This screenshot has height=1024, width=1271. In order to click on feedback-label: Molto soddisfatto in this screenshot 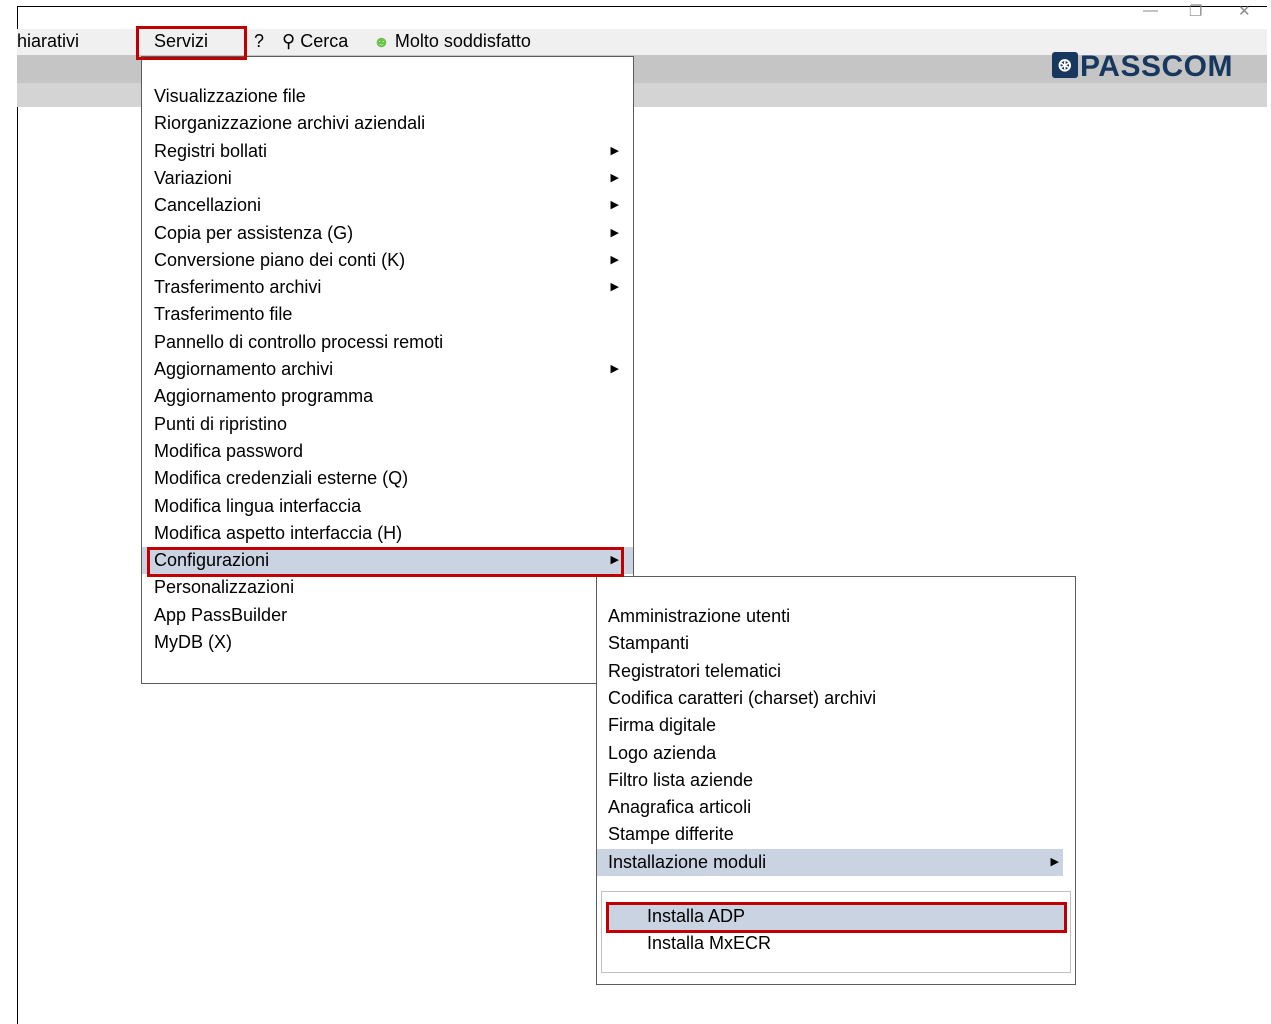, I will do `click(462, 41)`.